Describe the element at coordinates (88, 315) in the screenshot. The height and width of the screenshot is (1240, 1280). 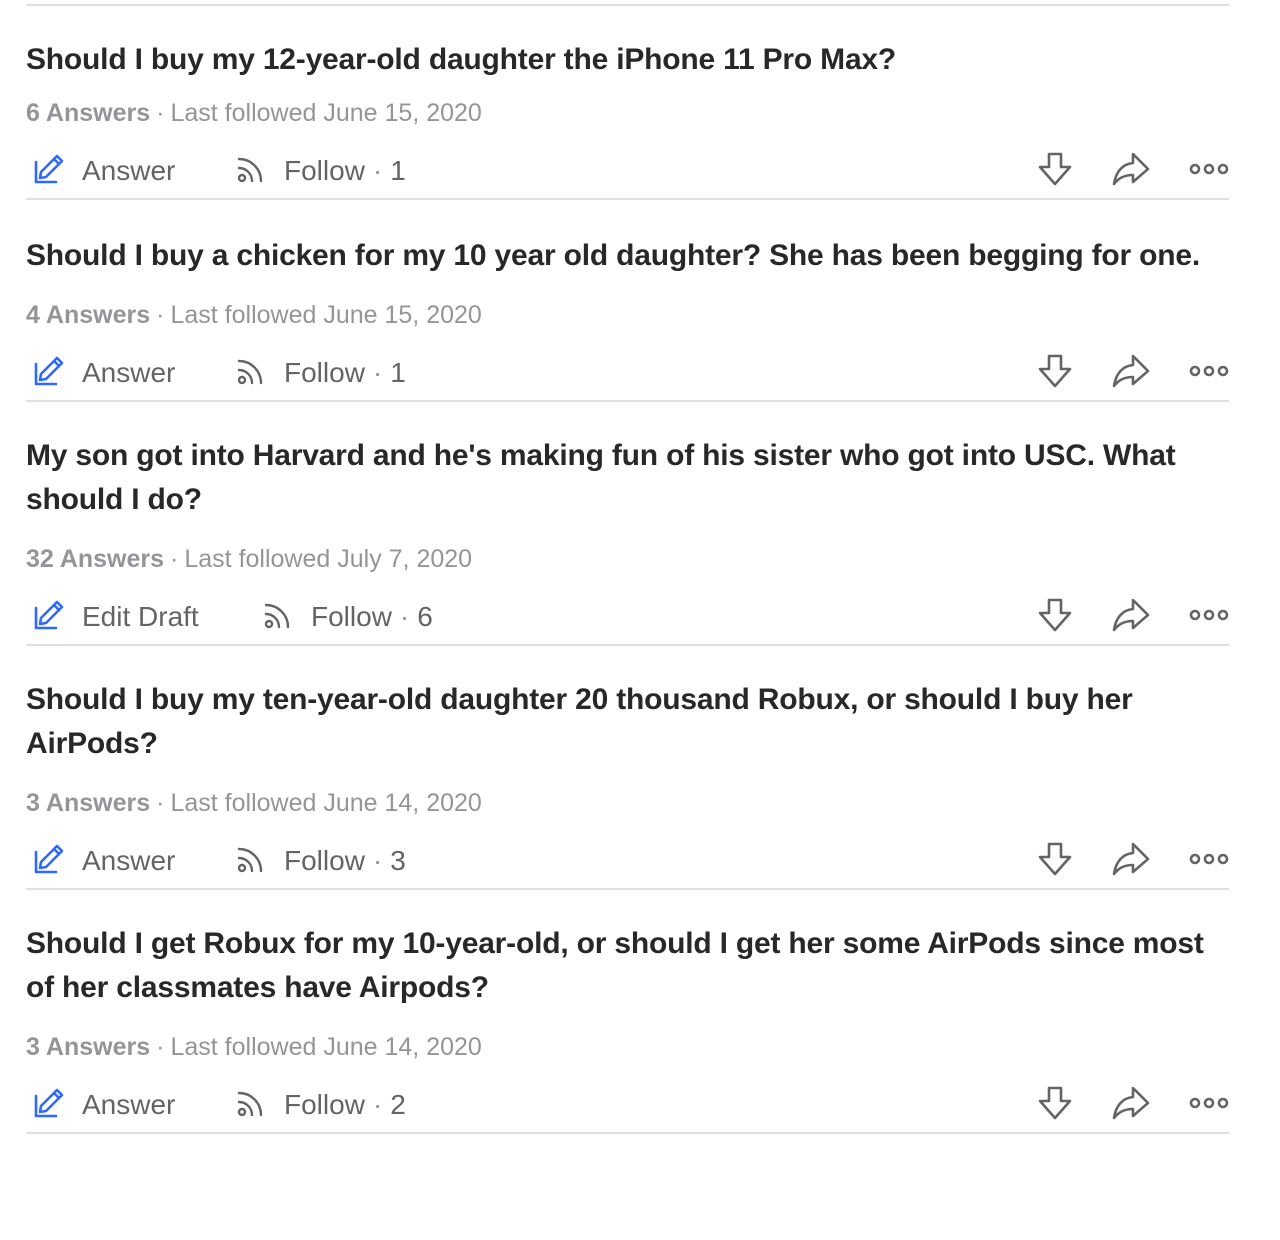
I see `answer-count: 4 Answers` at that location.